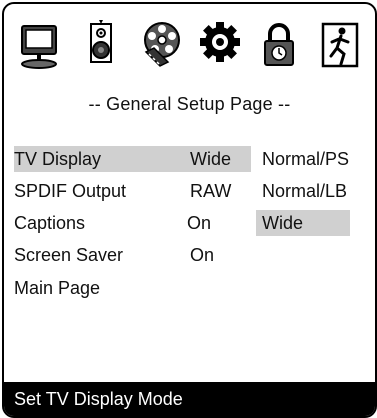  What do you see at coordinates (304, 191) in the screenshot?
I see `option-normal-lb: Normal/LB` at bounding box center [304, 191].